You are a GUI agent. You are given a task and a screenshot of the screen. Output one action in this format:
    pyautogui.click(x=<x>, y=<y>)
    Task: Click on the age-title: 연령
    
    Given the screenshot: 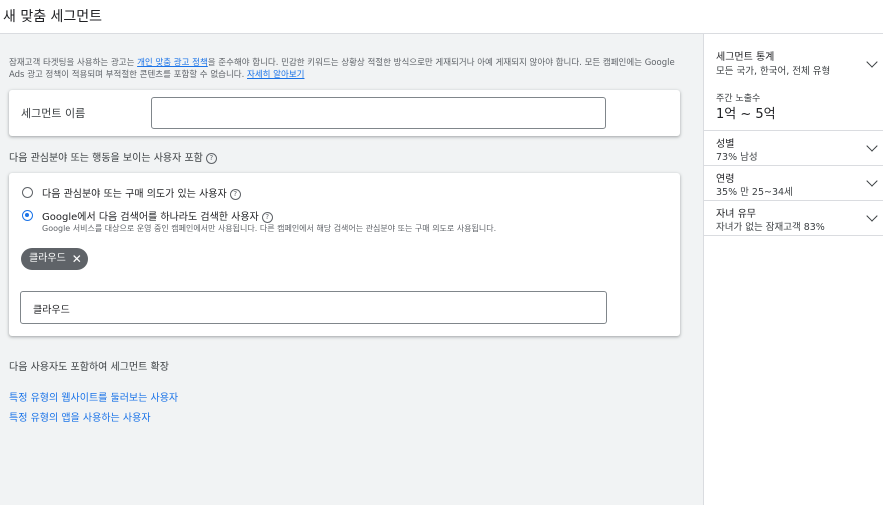 What is the action you would take?
    pyautogui.click(x=725, y=179)
    